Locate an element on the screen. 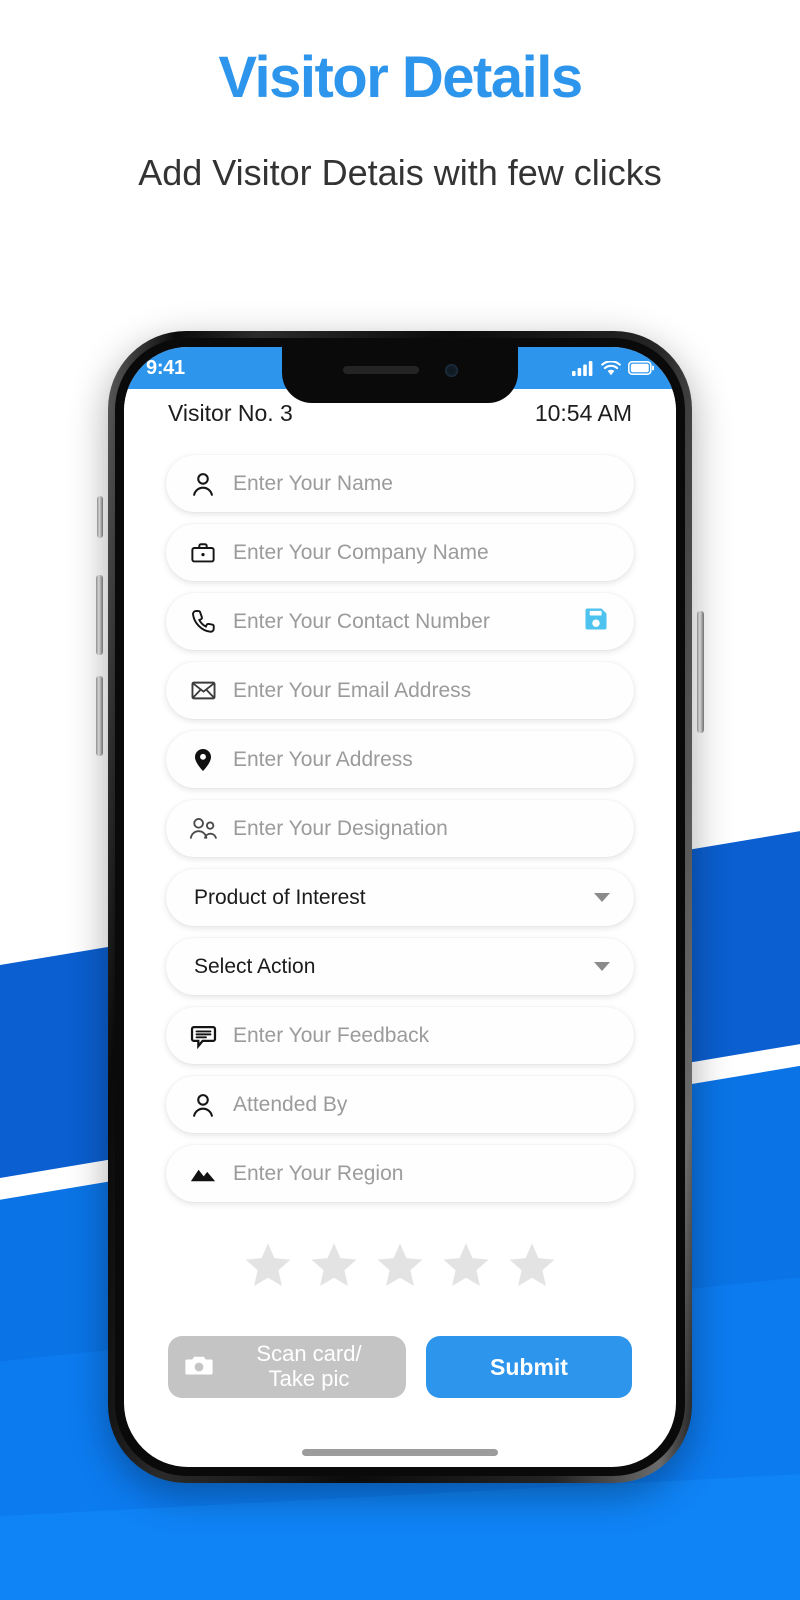 This screenshot has width=800, height=1600. product-of-interest-value: Product of Interest is located at coordinates (383, 898).